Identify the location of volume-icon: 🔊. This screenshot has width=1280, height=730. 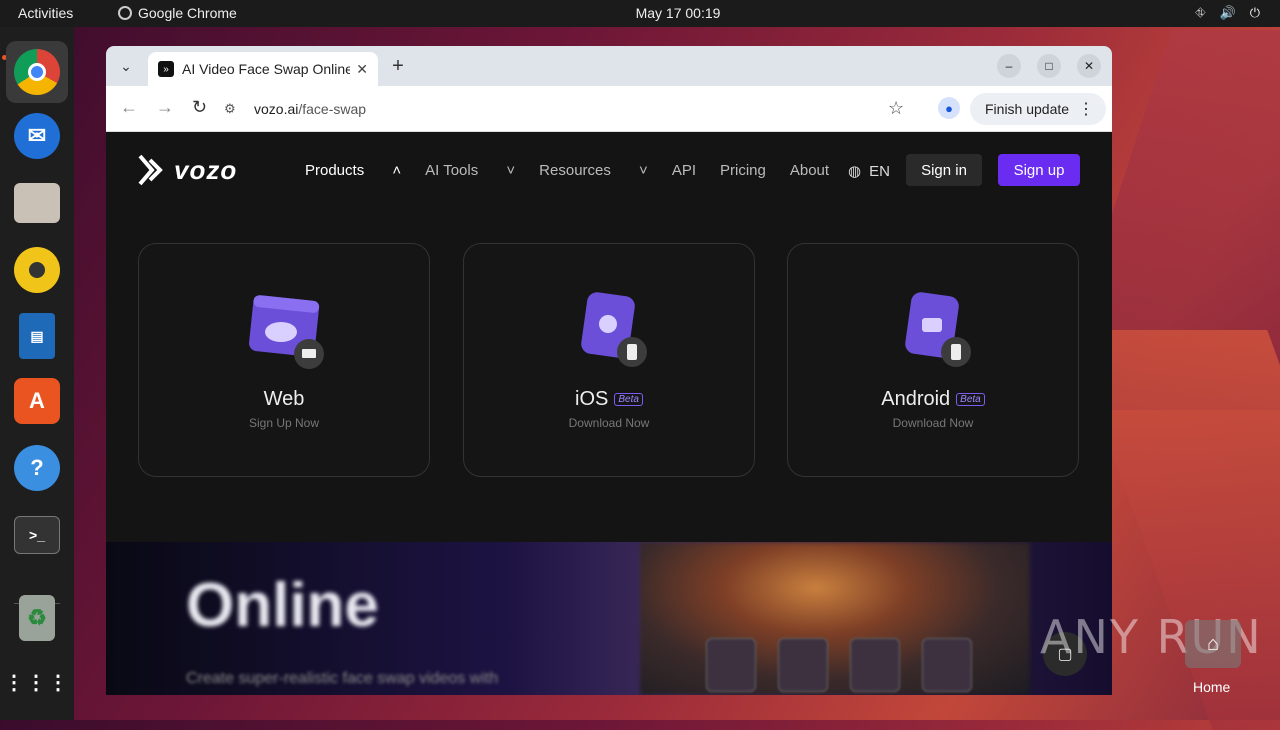
(1227, 12).